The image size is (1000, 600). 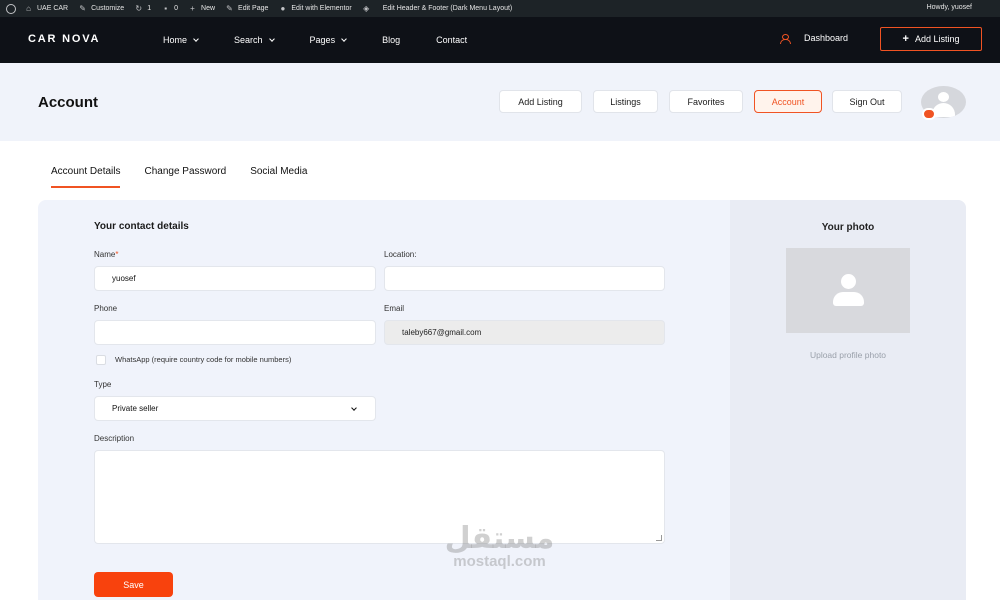 What do you see at coordinates (788, 101) in the screenshot?
I see `account-button: Account` at bounding box center [788, 101].